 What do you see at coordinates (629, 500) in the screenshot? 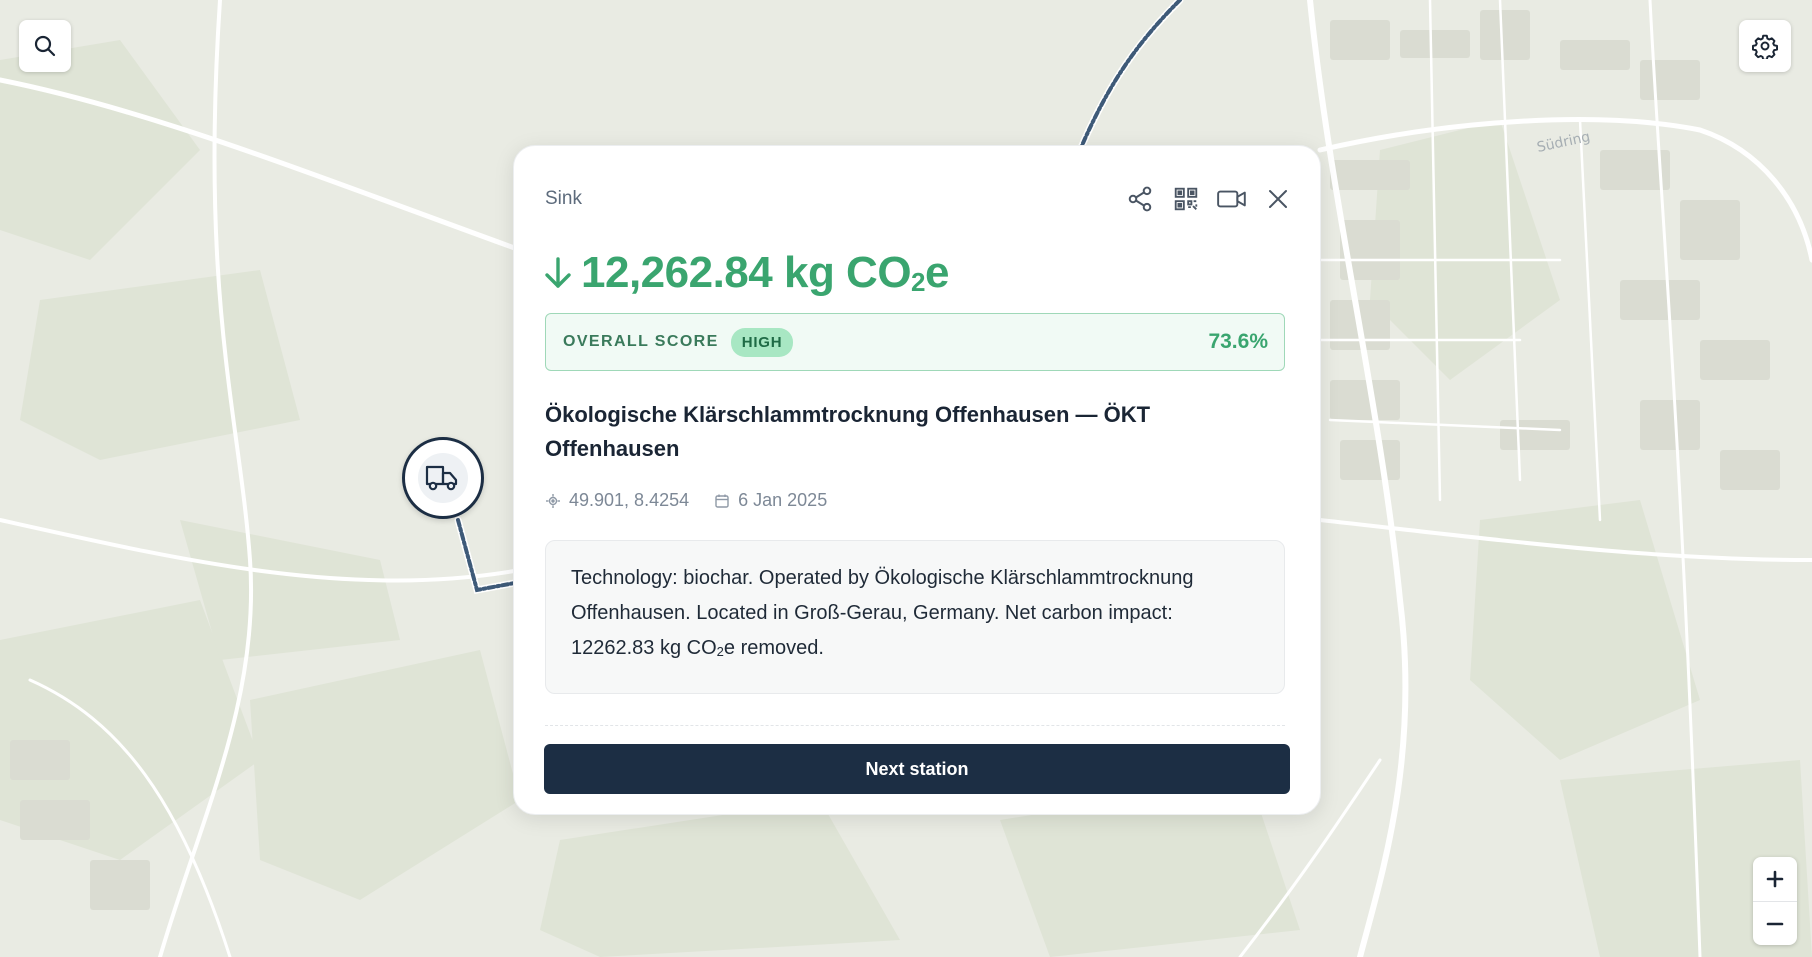
I see `coords-text: 49.901, 8.4254` at bounding box center [629, 500].